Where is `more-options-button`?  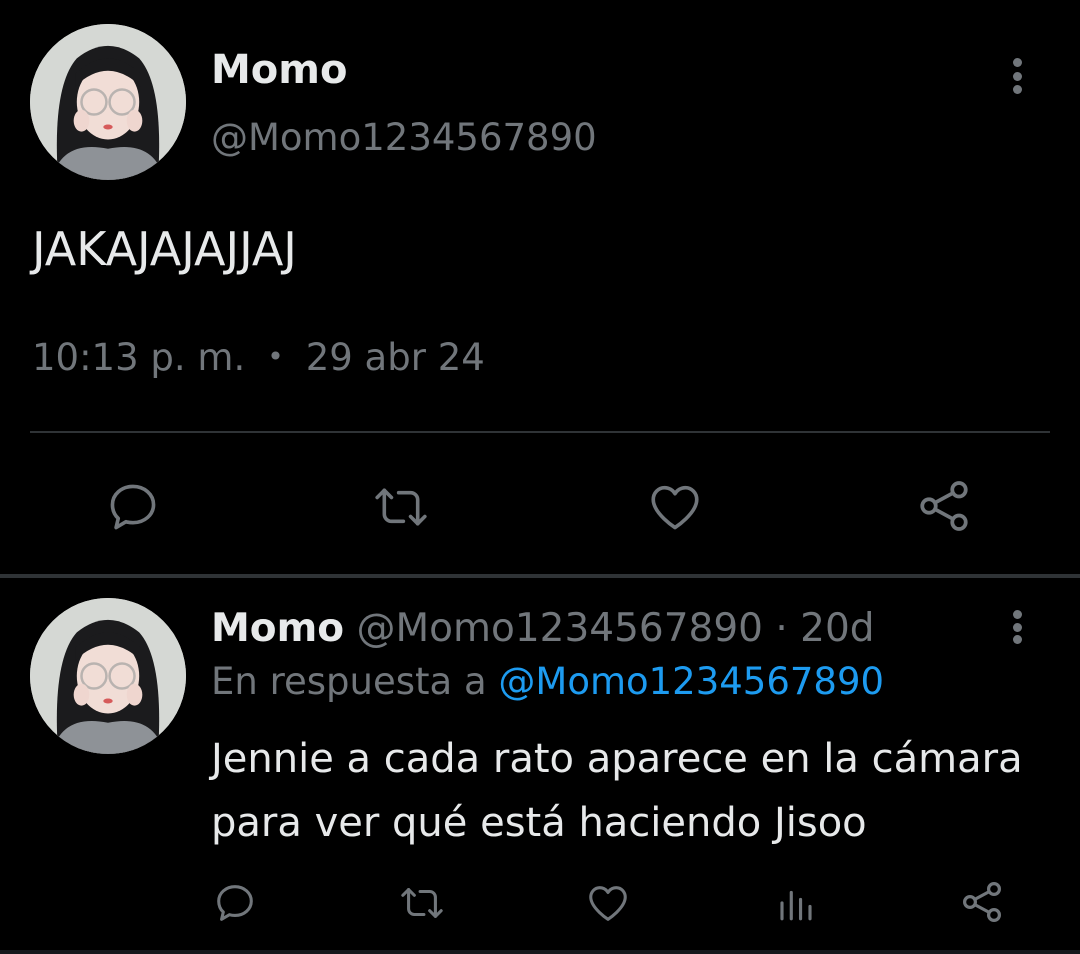 more-options-button is located at coordinates (1017, 76).